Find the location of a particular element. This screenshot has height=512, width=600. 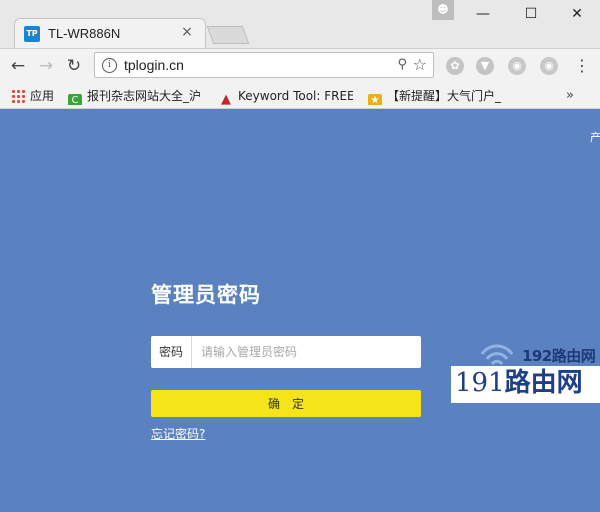

url-text: tplogin.cn is located at coordinates (154, 65).